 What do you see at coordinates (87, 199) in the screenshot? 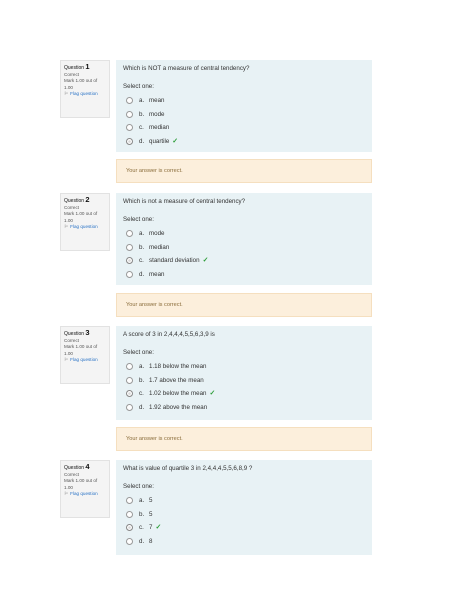
I see `question-number-value: 2` at bounding box center [87, 199].